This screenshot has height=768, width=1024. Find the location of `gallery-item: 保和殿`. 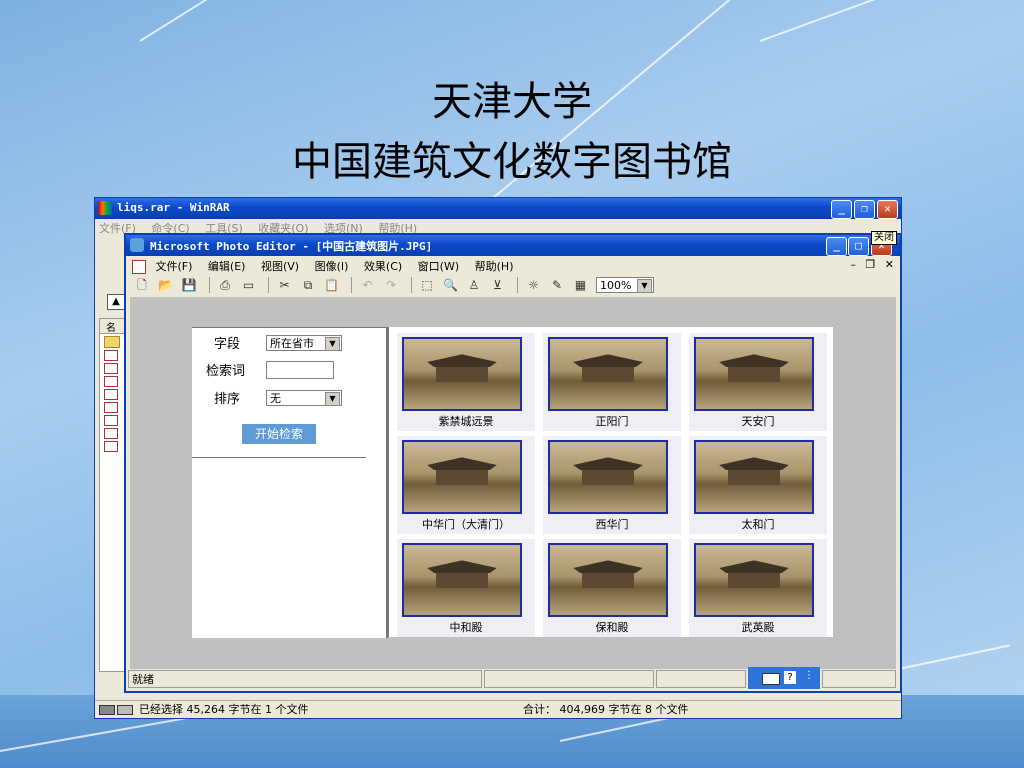

gallery-item: 保和殿 is located at coordinates (612, 588).